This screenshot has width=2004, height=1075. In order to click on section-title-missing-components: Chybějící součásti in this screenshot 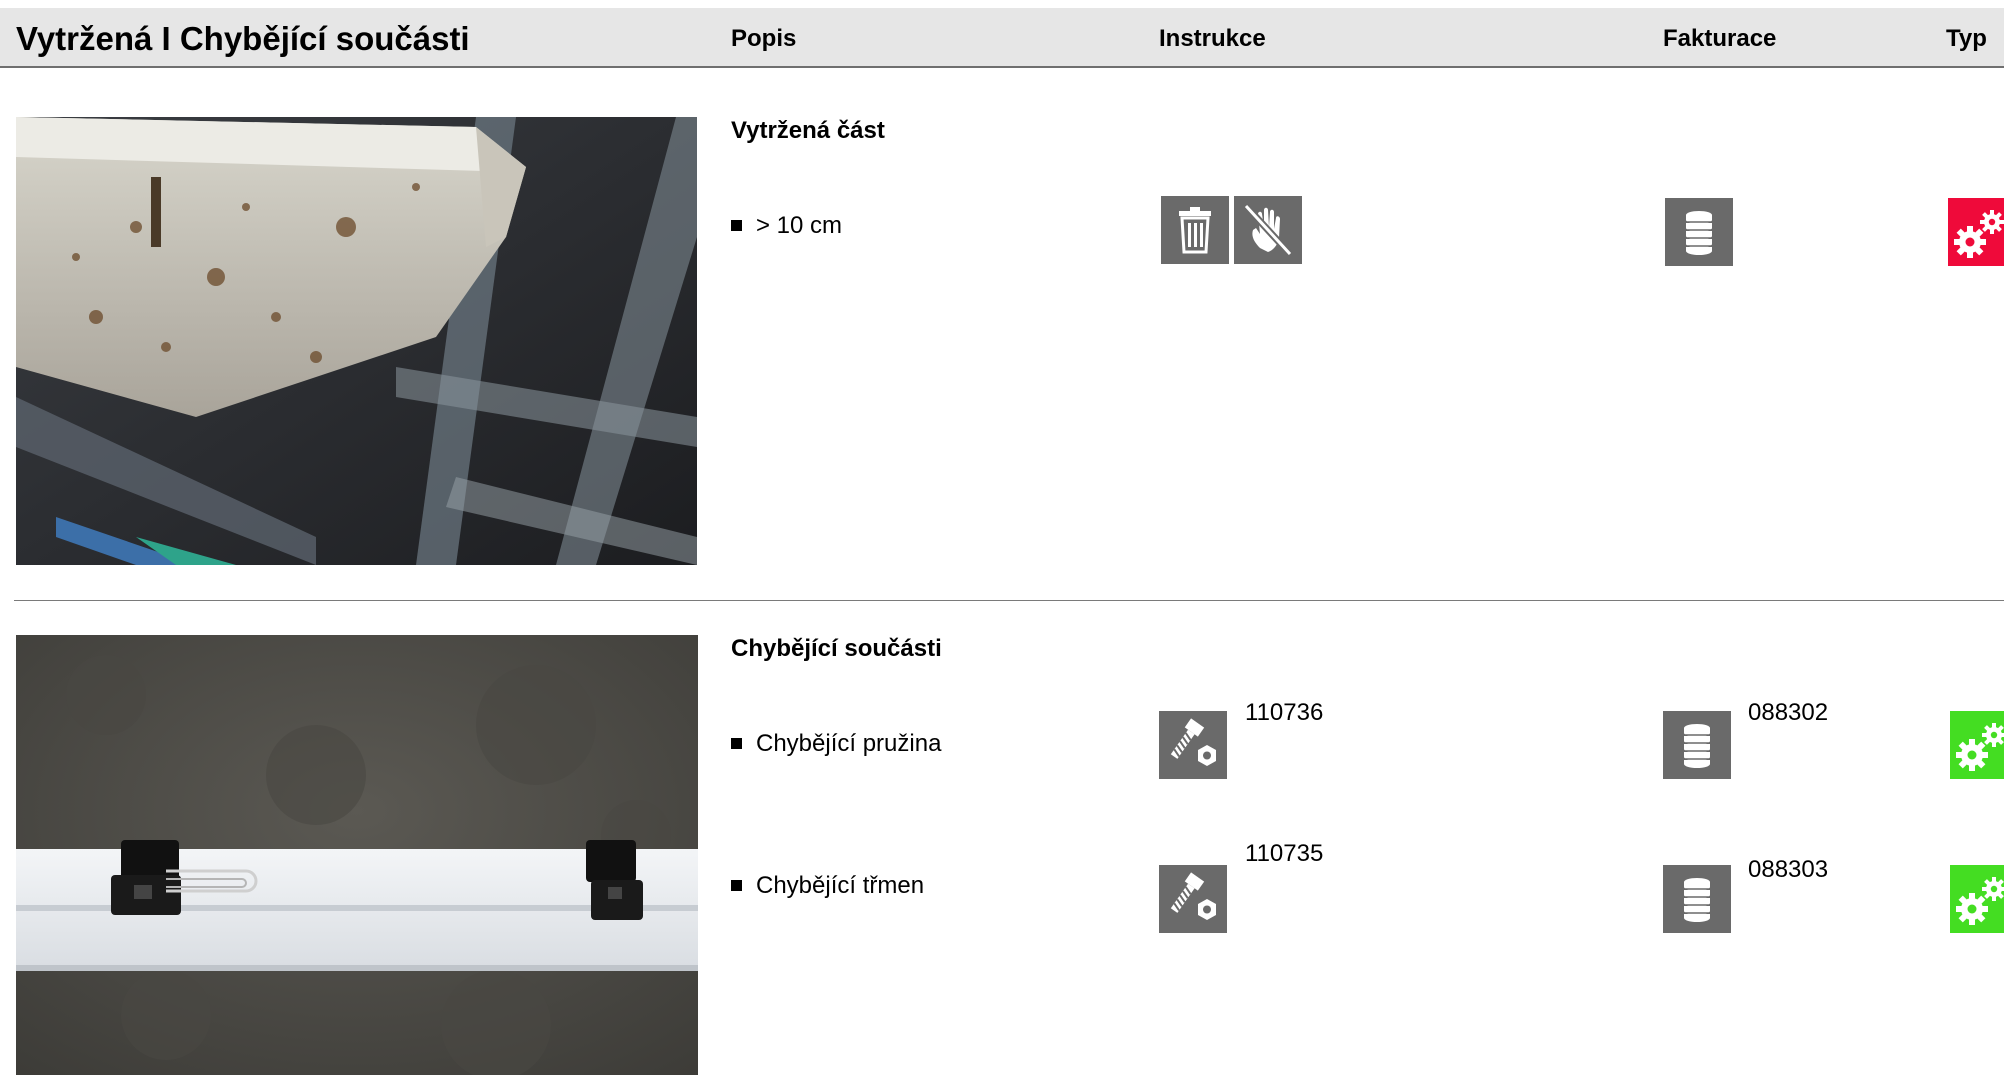, I will do `click(836, 648)`.